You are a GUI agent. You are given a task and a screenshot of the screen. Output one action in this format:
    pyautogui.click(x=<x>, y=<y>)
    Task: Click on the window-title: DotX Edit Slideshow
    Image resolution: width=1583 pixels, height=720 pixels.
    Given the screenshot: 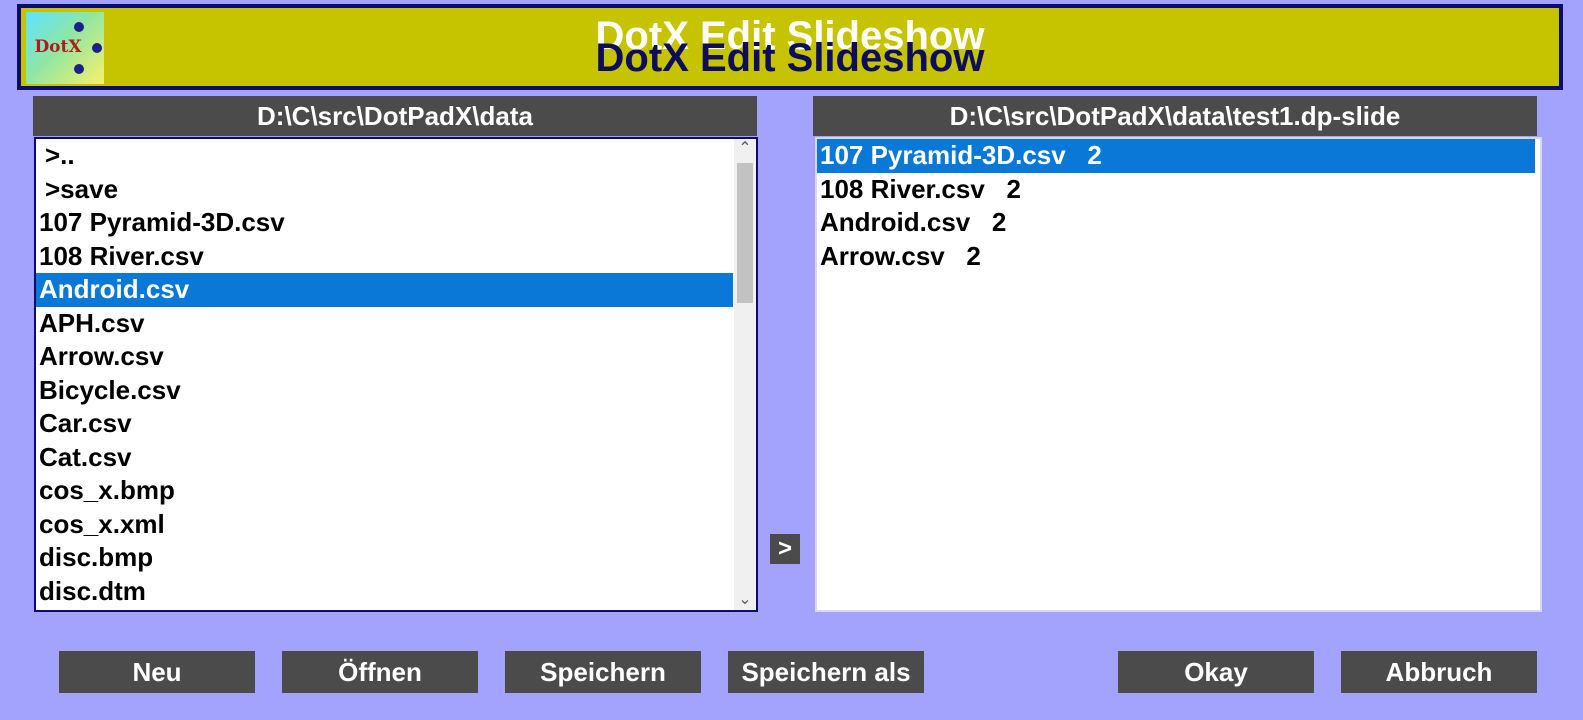 What is the action you would take?
    pyautogui.click(x=790, y=58)
    